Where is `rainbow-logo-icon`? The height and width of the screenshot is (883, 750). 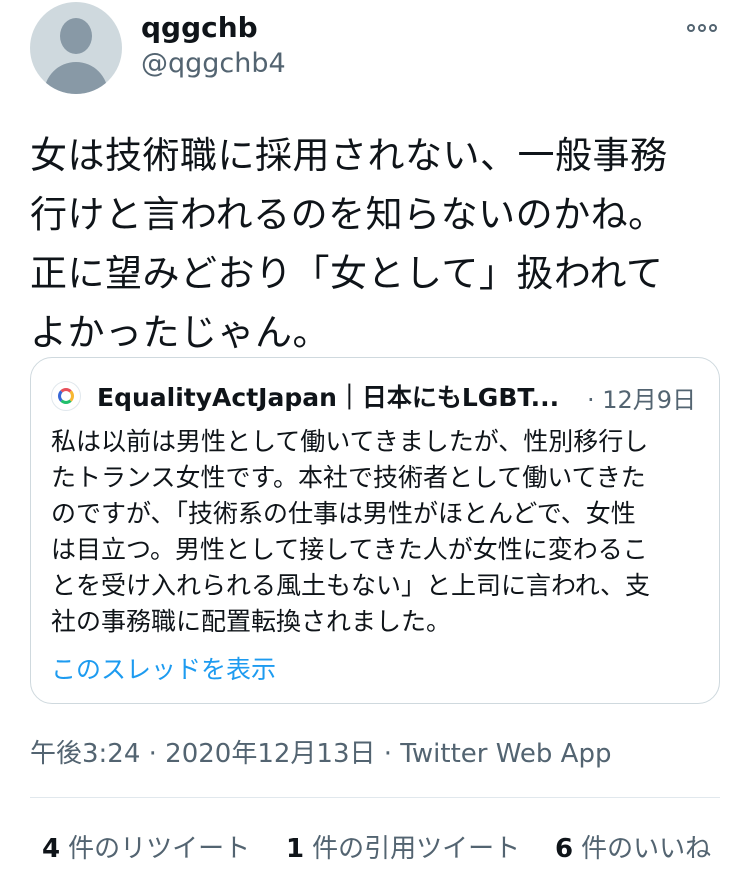
rainbow-logo-icon is located at coordinates (66, 396).